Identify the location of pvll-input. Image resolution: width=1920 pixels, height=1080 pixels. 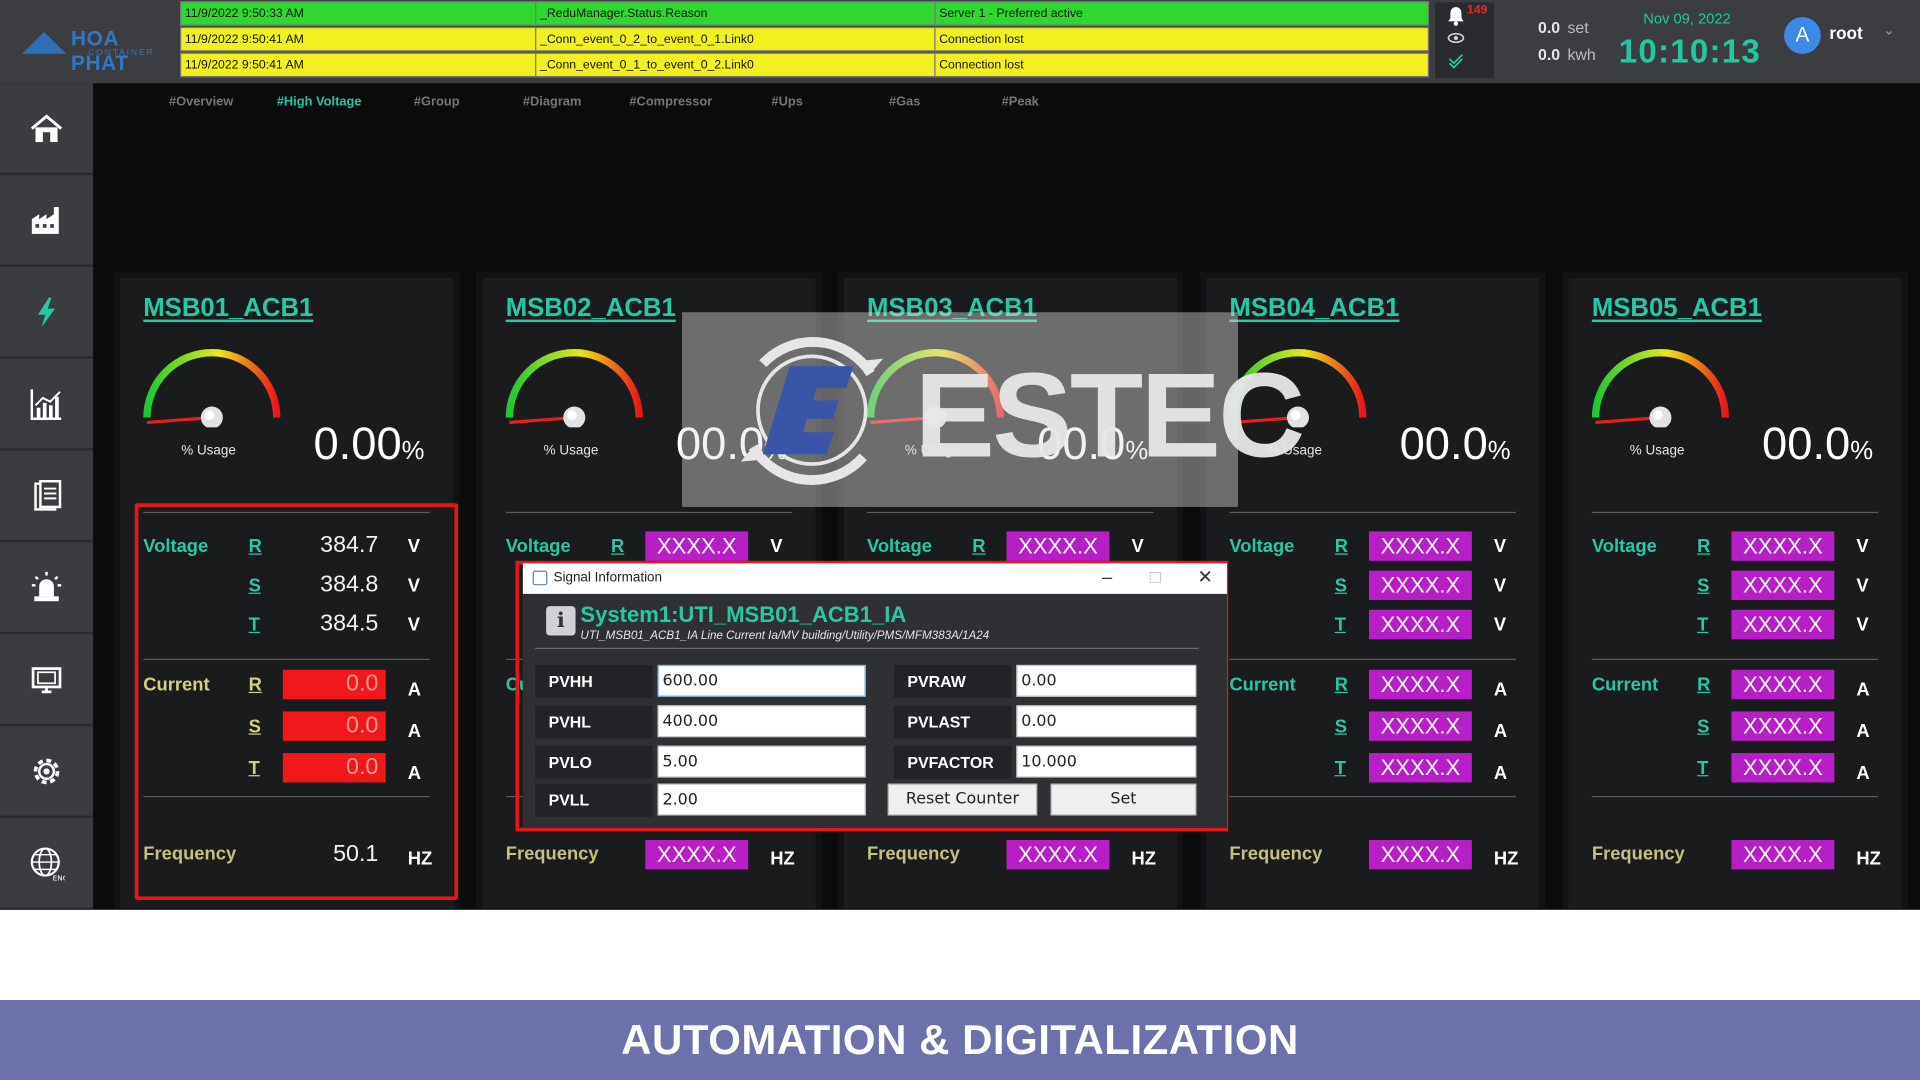
(761, 799).